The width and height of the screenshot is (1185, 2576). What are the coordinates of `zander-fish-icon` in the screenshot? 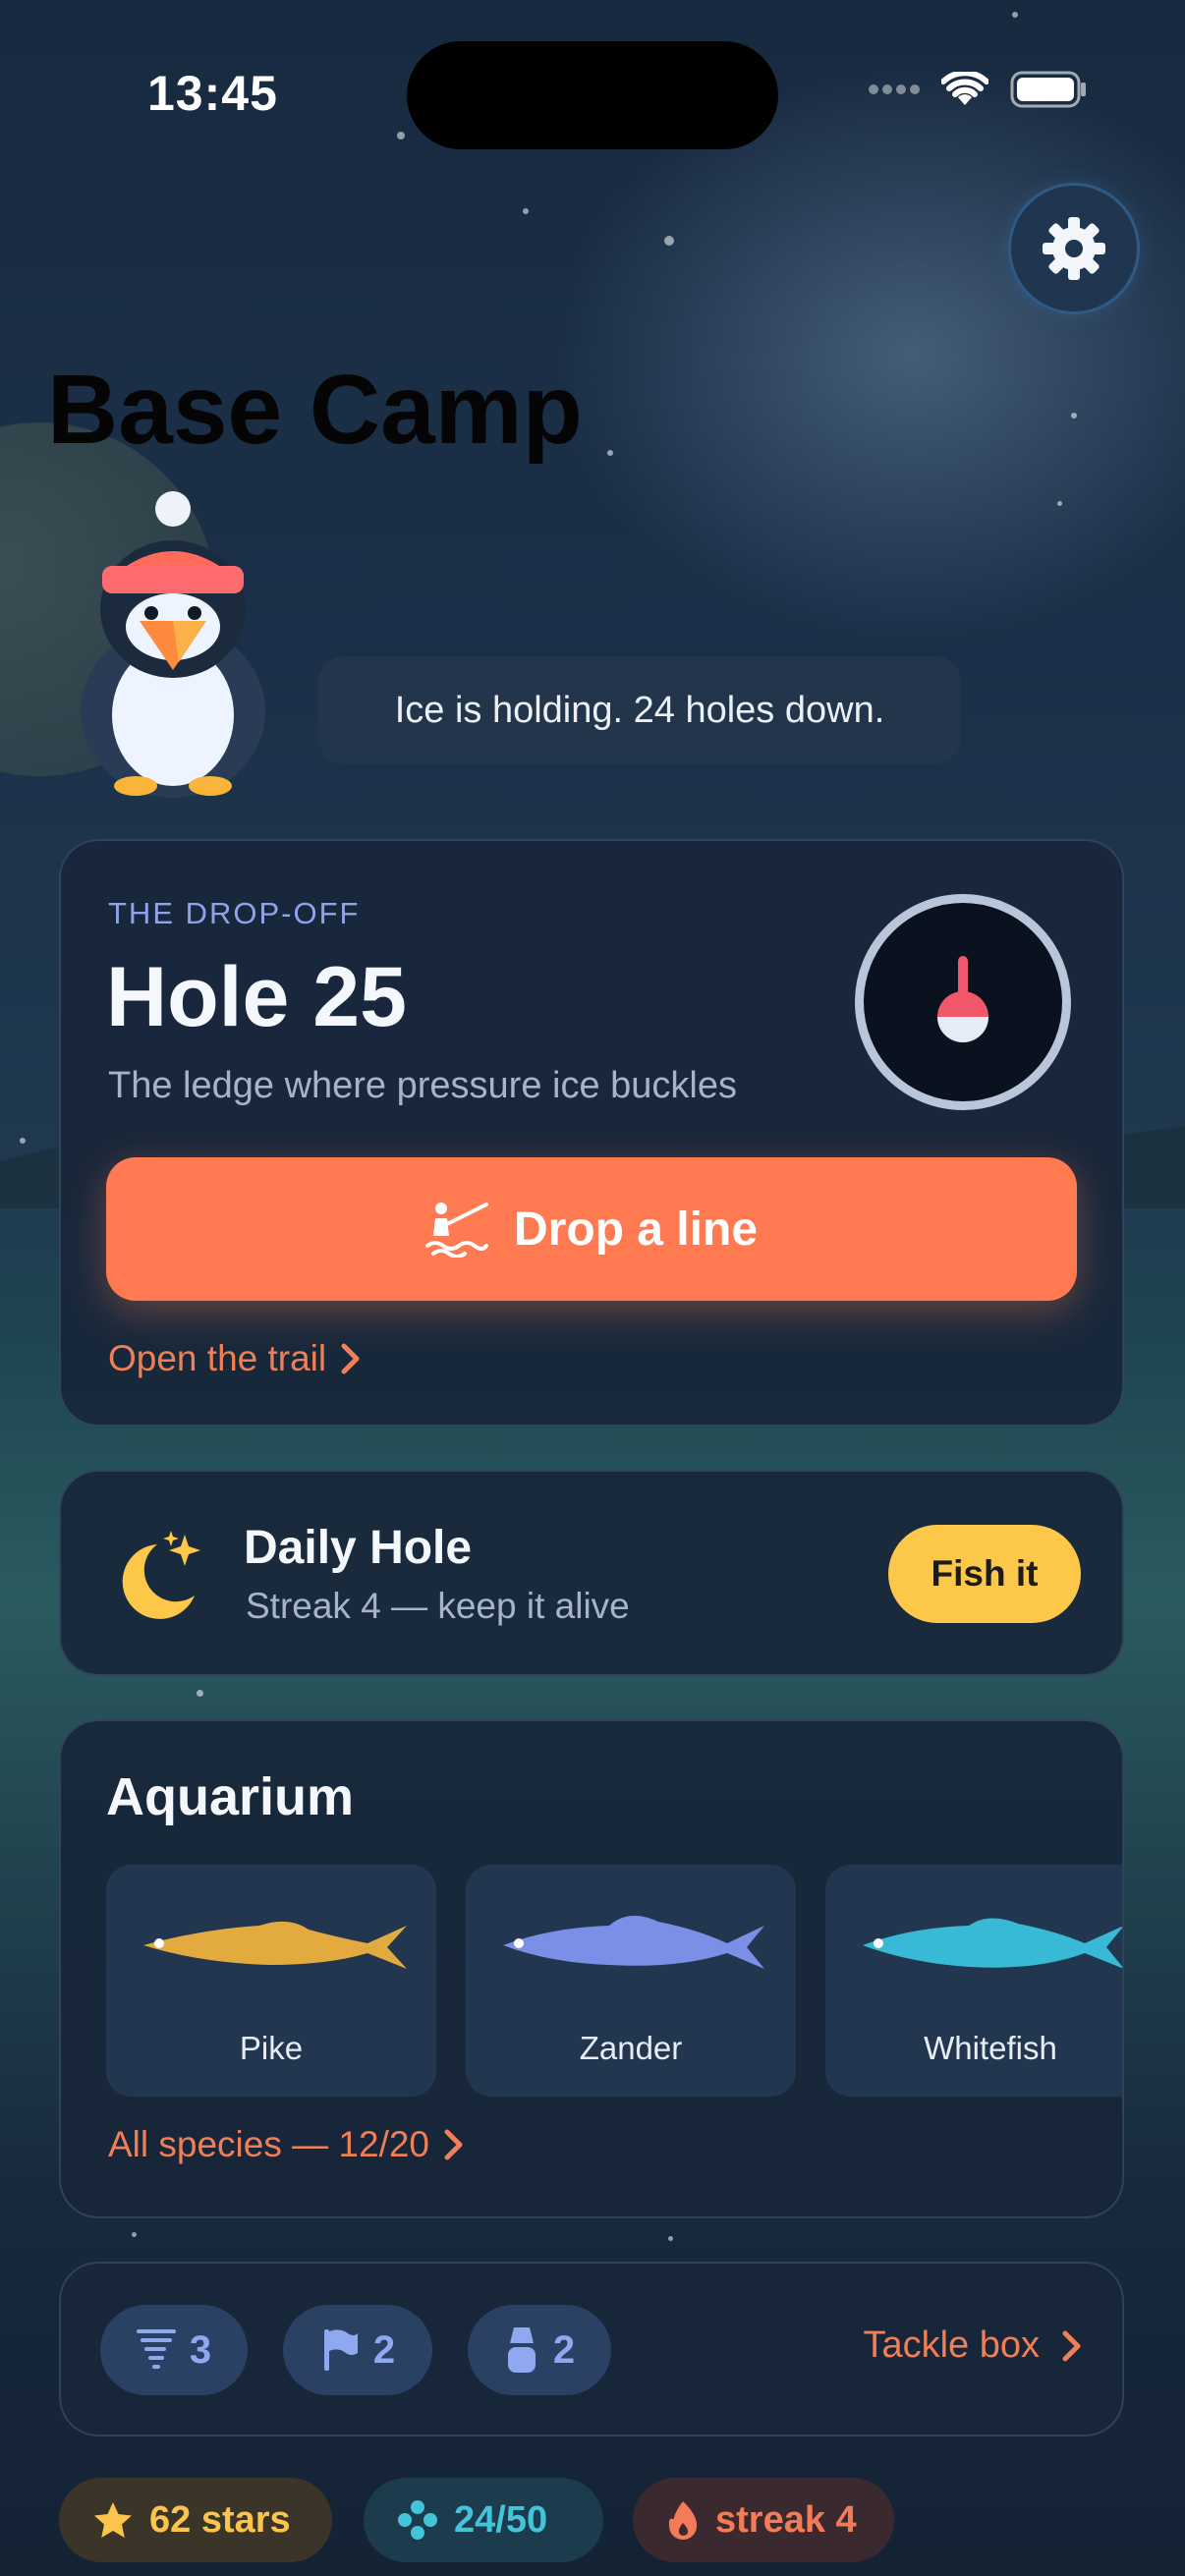 It's located at (633, 1942).